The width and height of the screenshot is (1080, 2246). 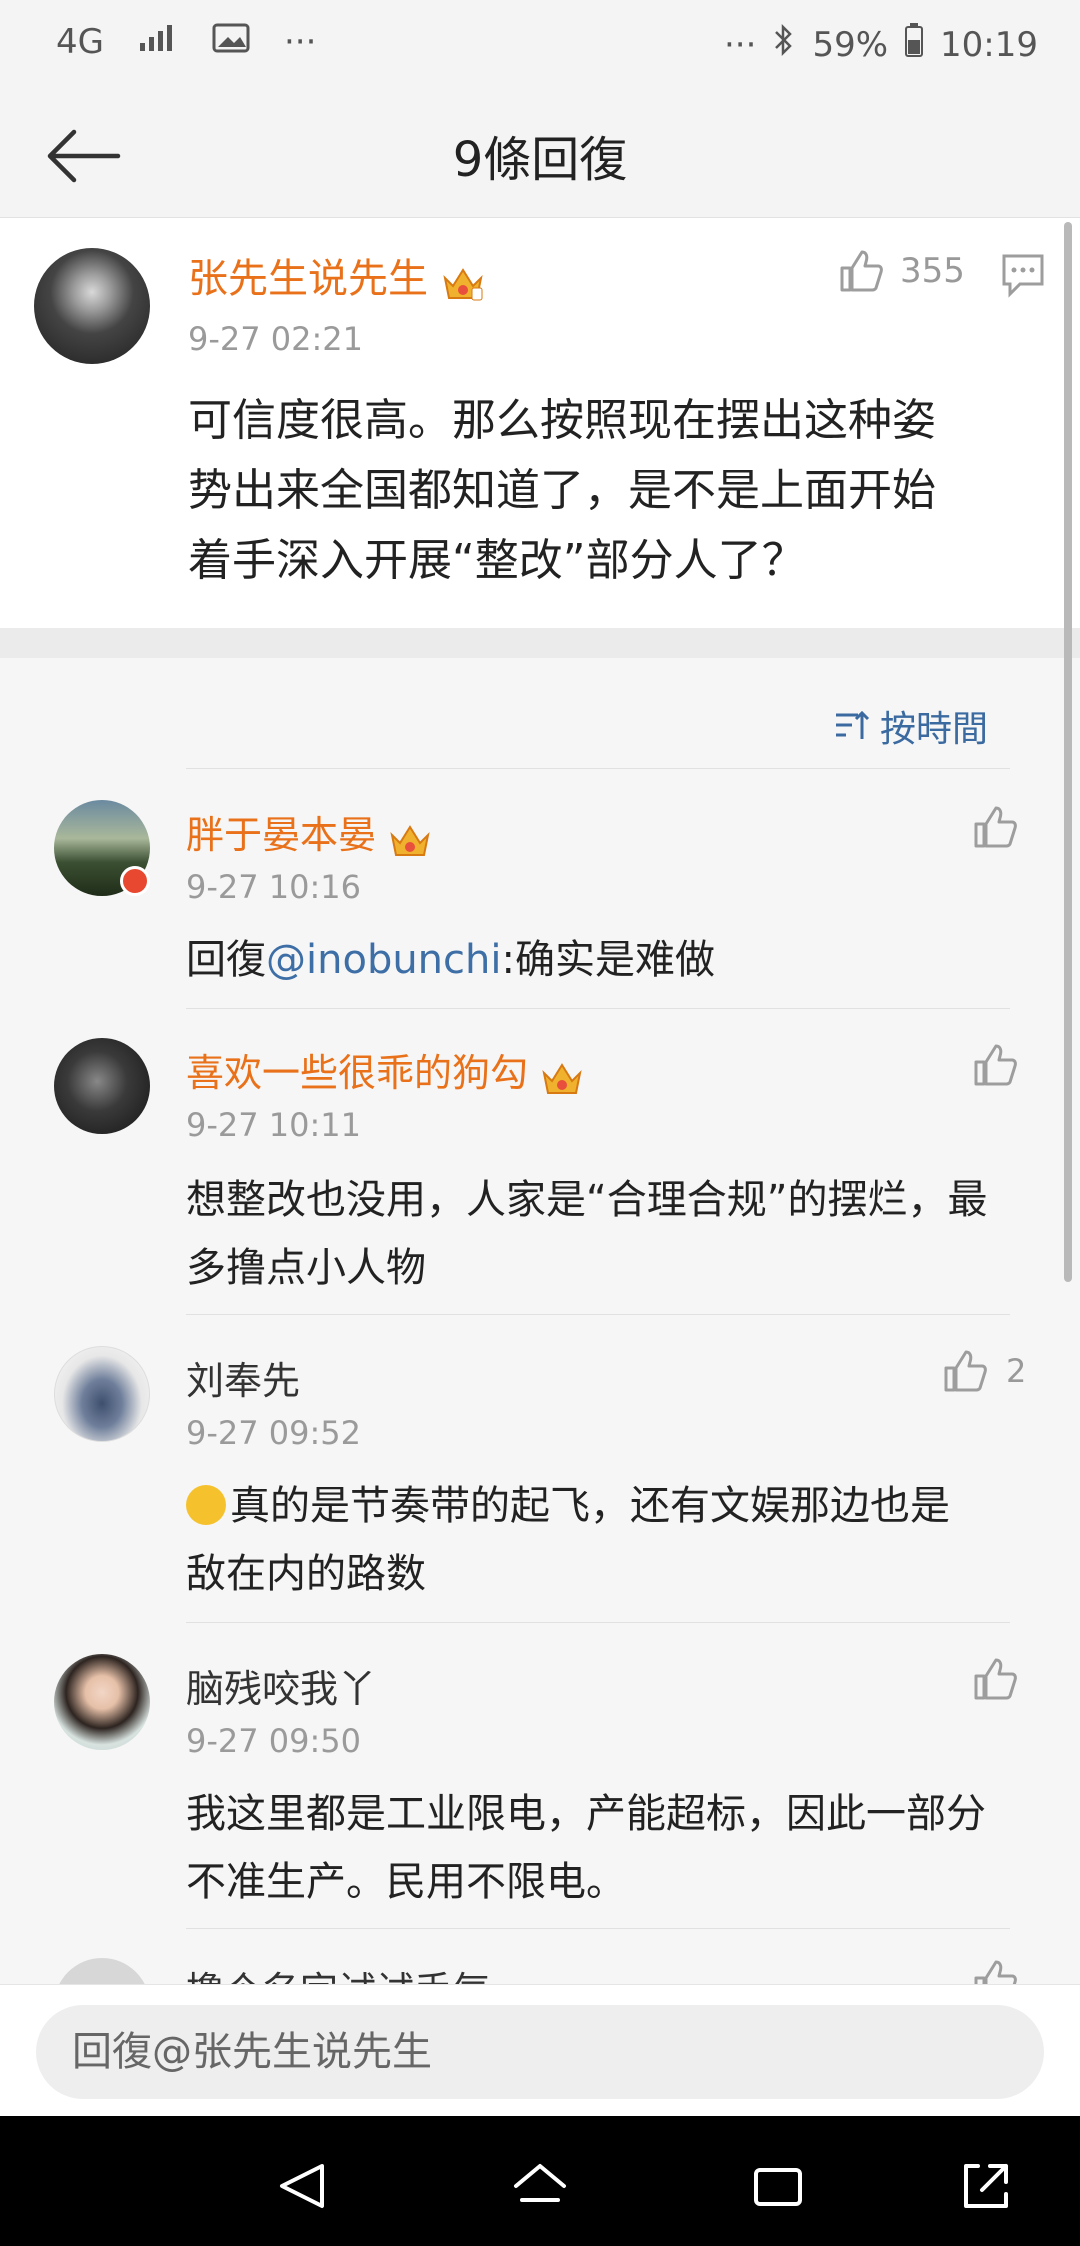 I want to click on scrollbar, so click(x=1068, y=752).